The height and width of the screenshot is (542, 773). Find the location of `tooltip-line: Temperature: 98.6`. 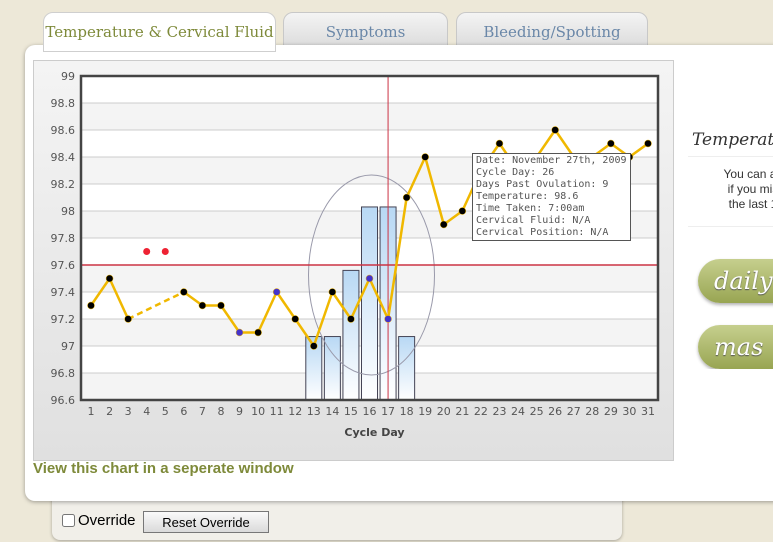

tooltip-line: Temperature: 98.6 is located at coordinates (527, 196).